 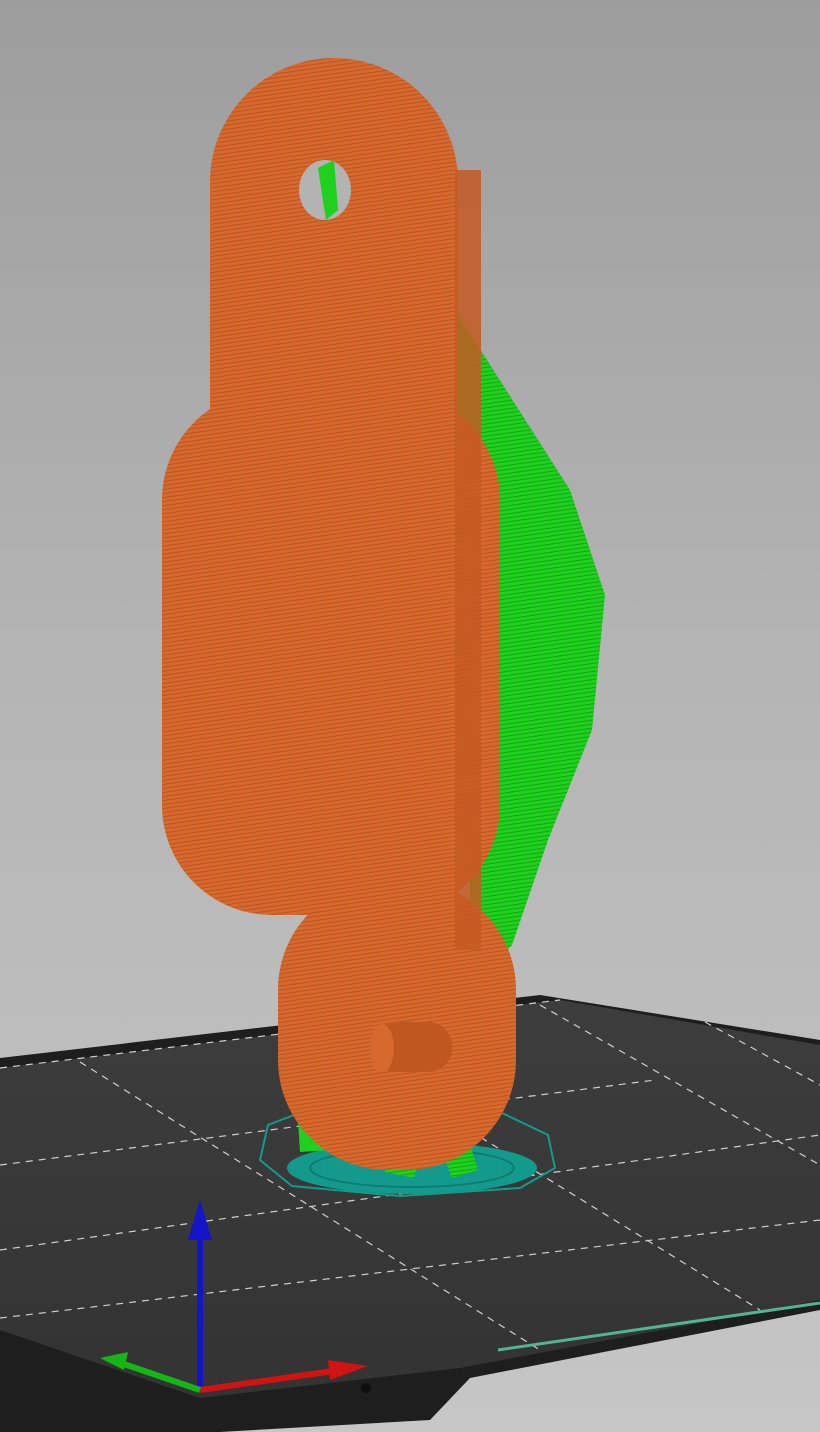 I want to click on model-side-wall, so click(x=468, y=560).